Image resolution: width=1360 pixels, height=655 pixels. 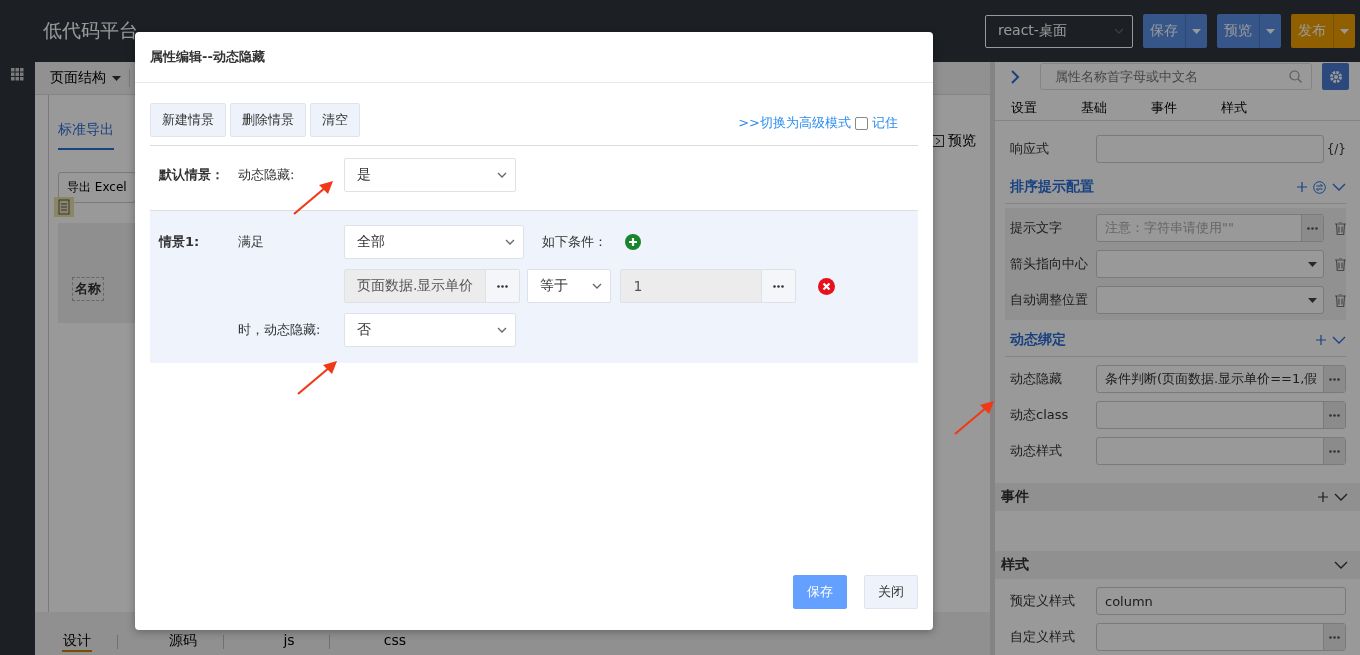 I want to click on platform-select: react-桌面, so click(x=1059, y=31).